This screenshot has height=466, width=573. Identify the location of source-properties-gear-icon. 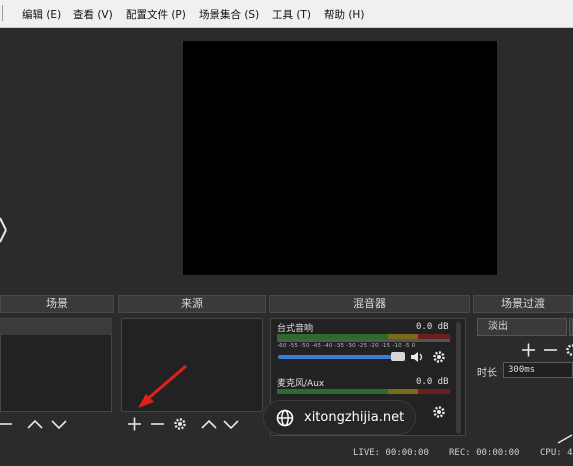
(180, 424).